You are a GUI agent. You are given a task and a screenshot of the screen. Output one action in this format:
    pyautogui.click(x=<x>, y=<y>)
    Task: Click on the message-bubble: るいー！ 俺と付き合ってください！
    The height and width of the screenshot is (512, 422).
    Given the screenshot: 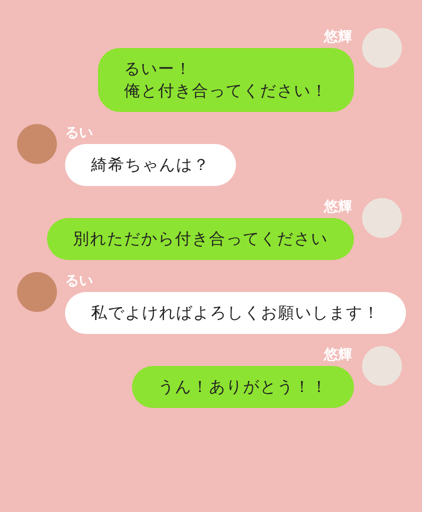 What is the action you would take?
    pyautogui.click(x=226, y=80)
    